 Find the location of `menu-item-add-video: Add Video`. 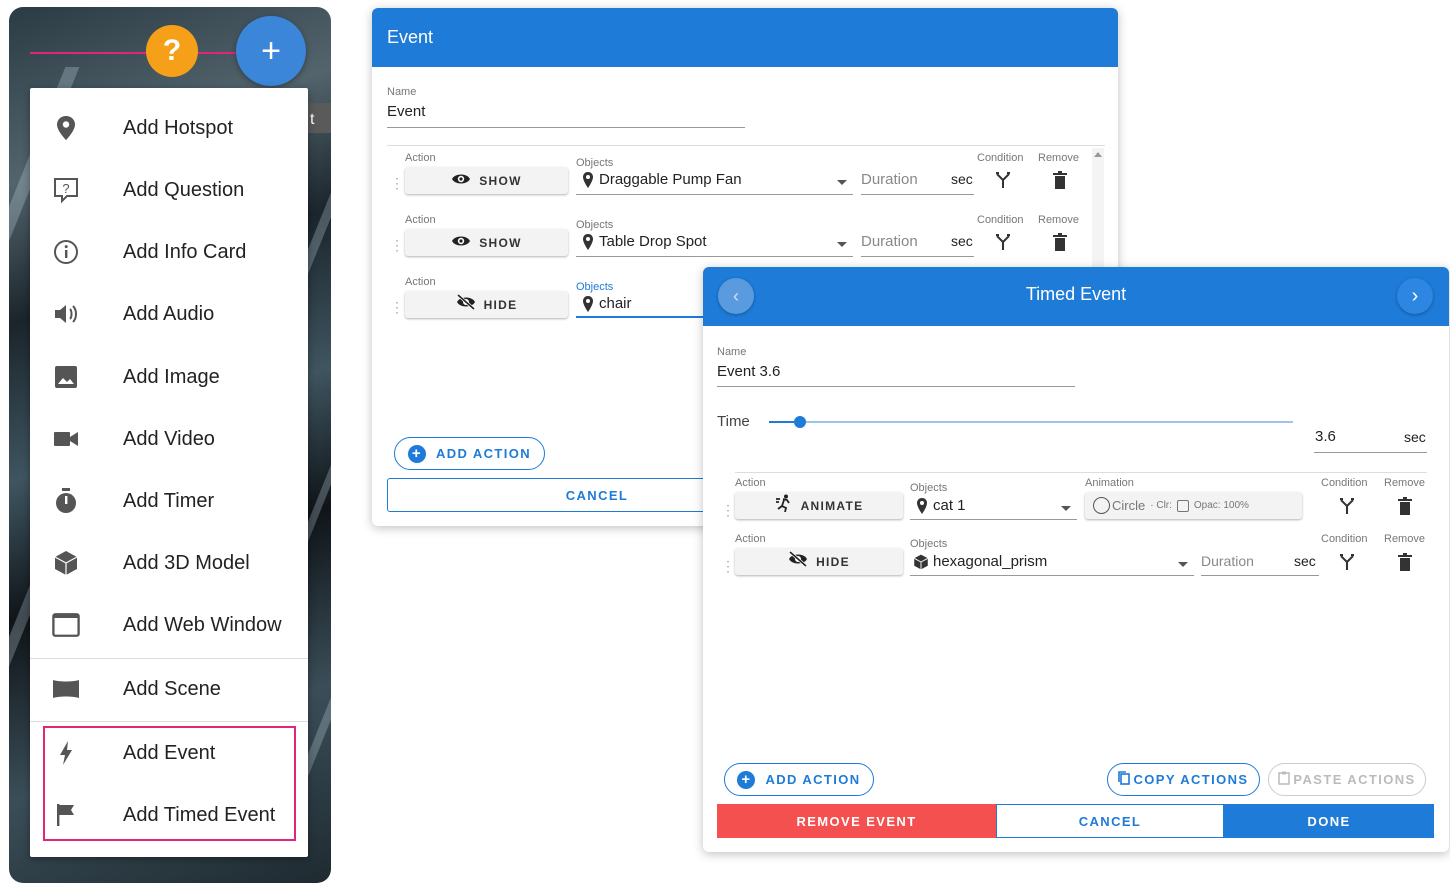

menu-item-add-video: Add Video is located at coordinates (169, 439).